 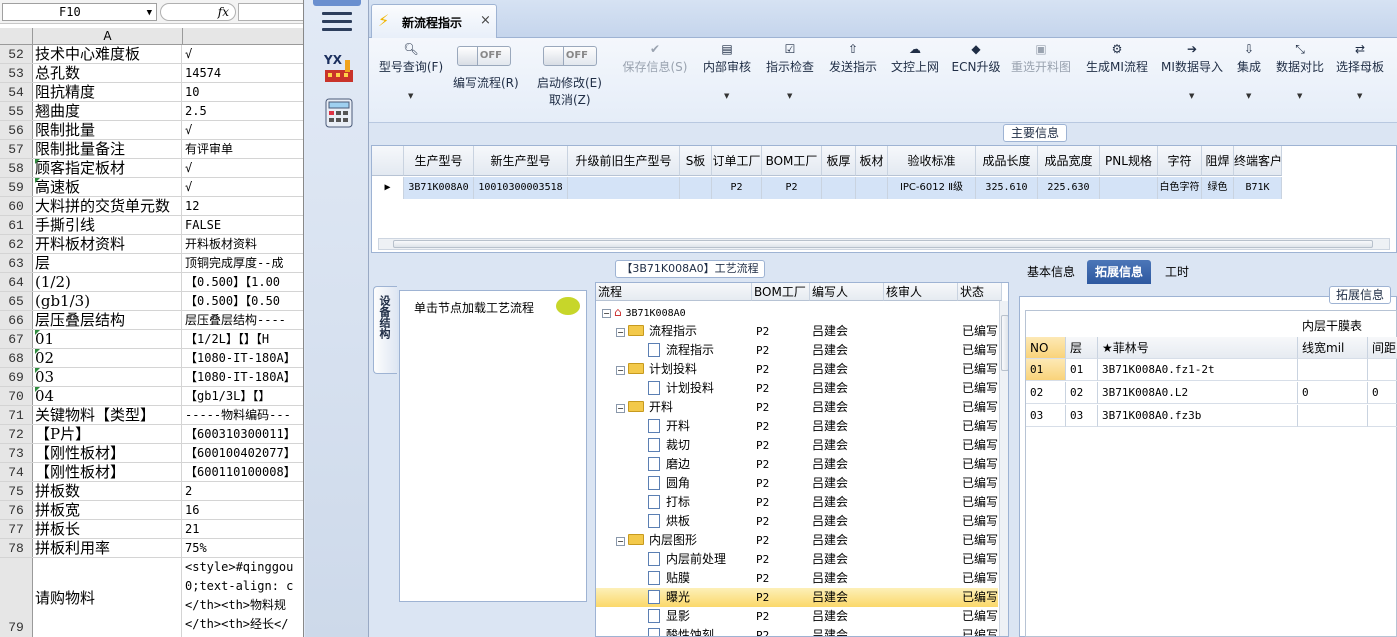 What do you see at coordinates (932, 161) in the screenshot?
I see `column-header: 验收标准` at bounding box center [932, 161].